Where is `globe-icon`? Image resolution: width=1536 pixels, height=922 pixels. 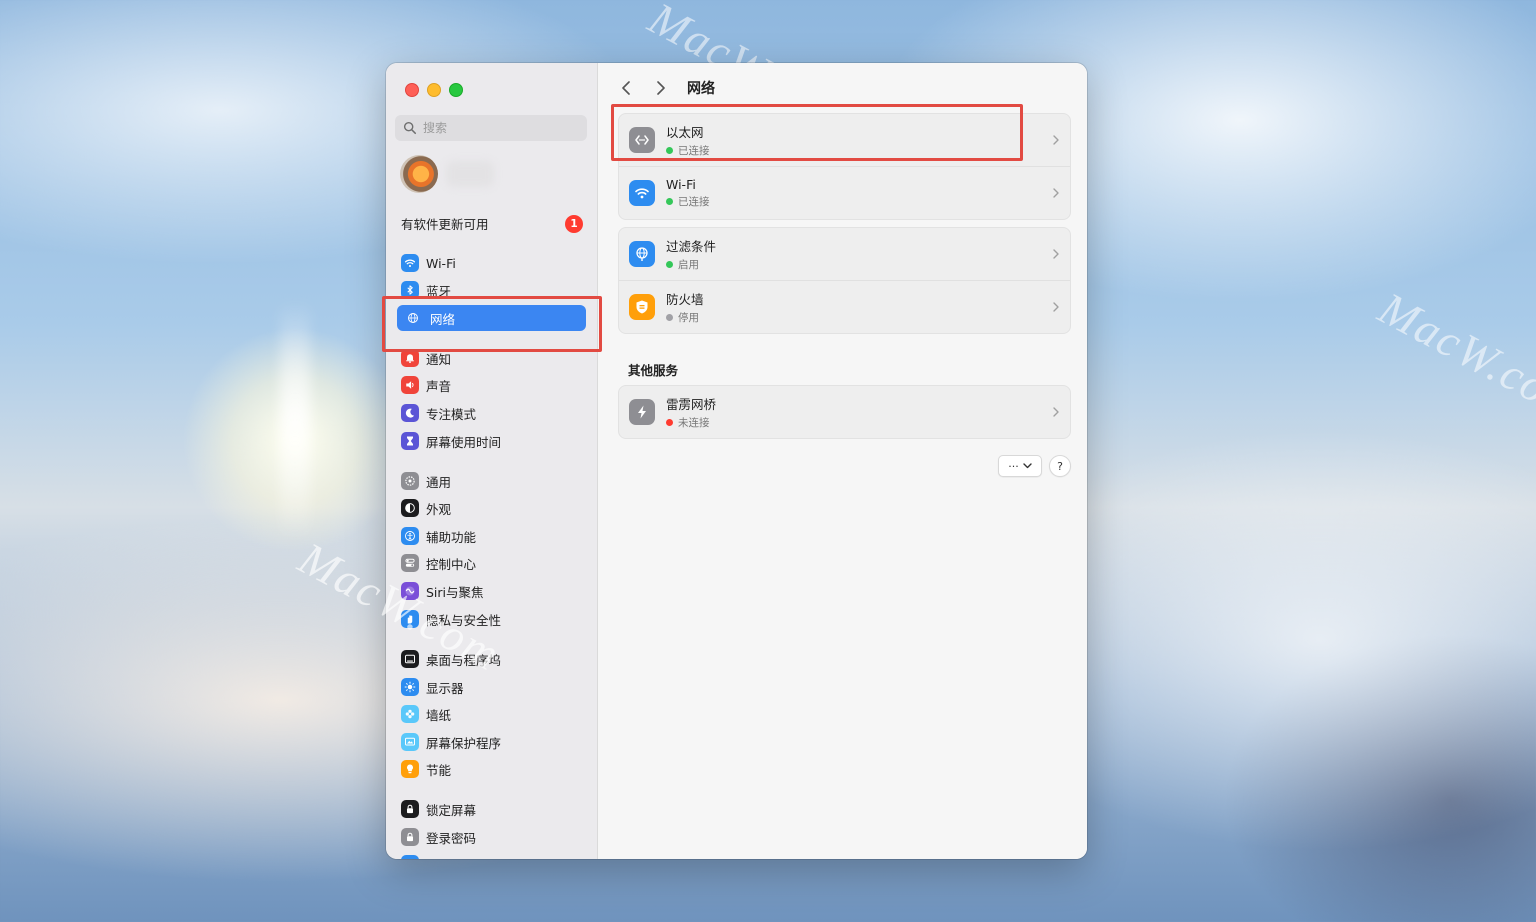
globe-icon is located at coordinates (413, 318).